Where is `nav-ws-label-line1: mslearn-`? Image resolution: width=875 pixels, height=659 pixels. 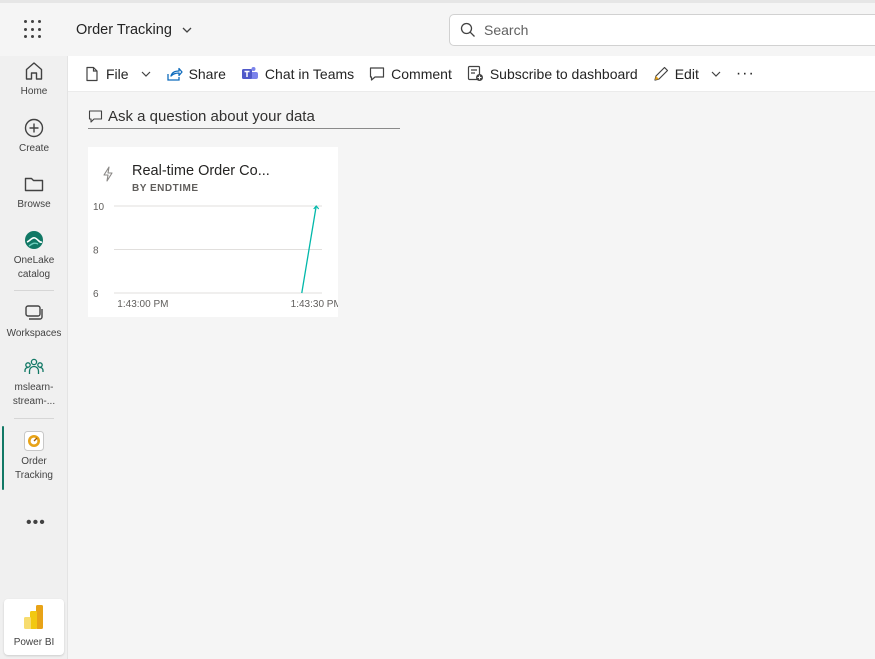
nav-ws-label-line1: mslearn- is located at coordinates (34, 387).